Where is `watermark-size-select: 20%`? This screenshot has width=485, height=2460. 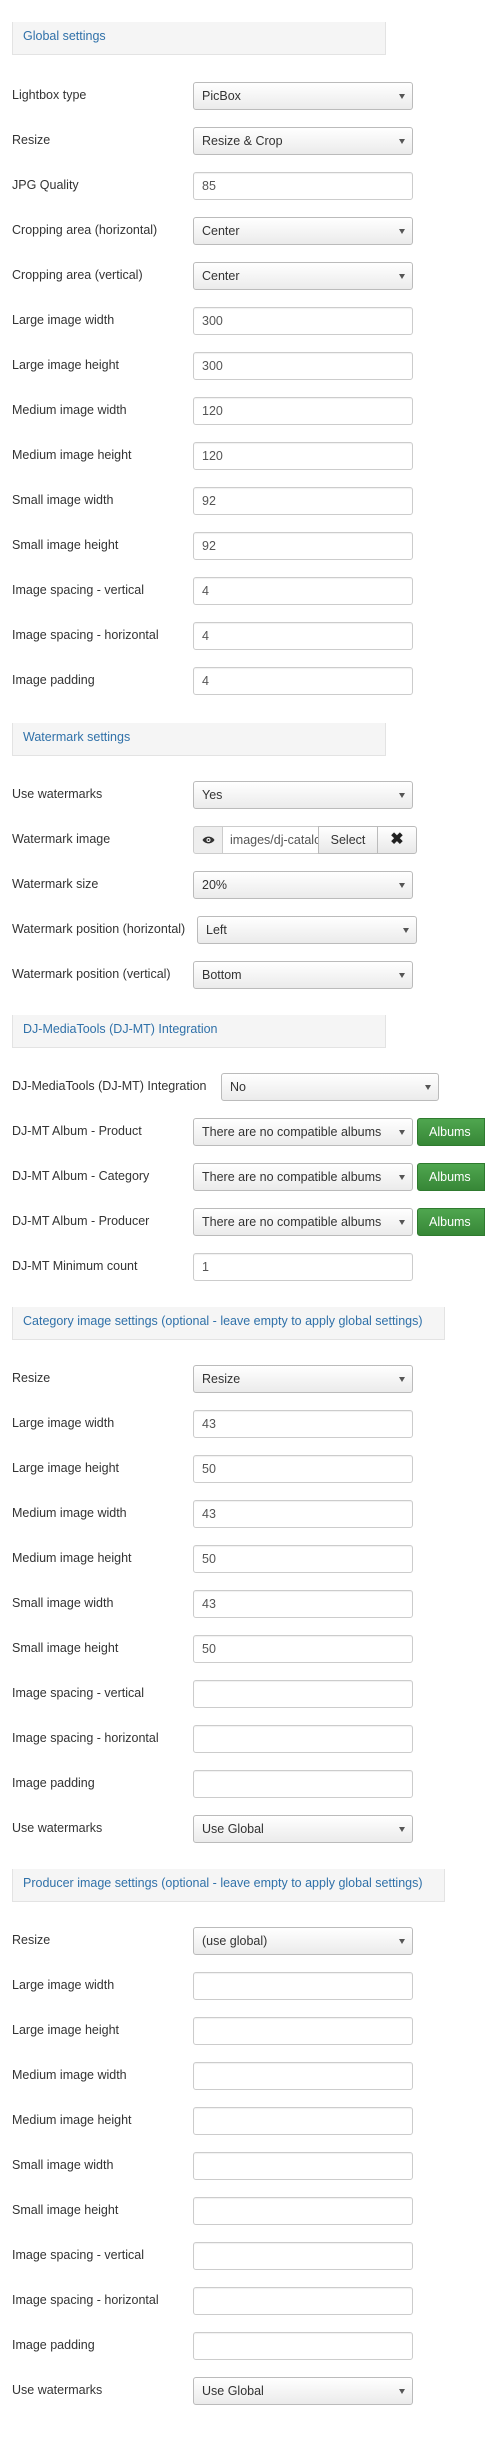 watermark-size-select: 20% is located at coordinates (303, 885).